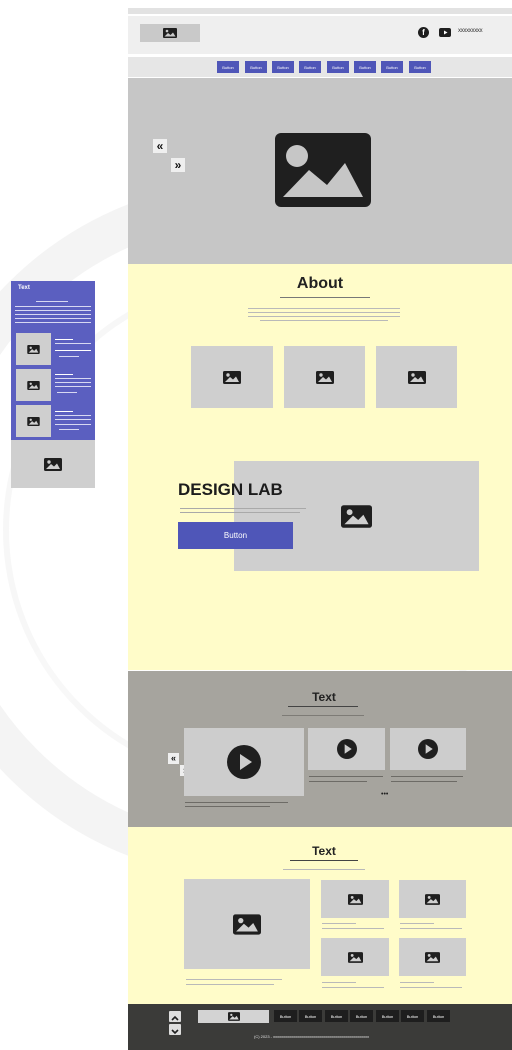 The width and height of the screenshot is (512, 1050). I want to click on design-lab-button: Button, so click(235, 535).